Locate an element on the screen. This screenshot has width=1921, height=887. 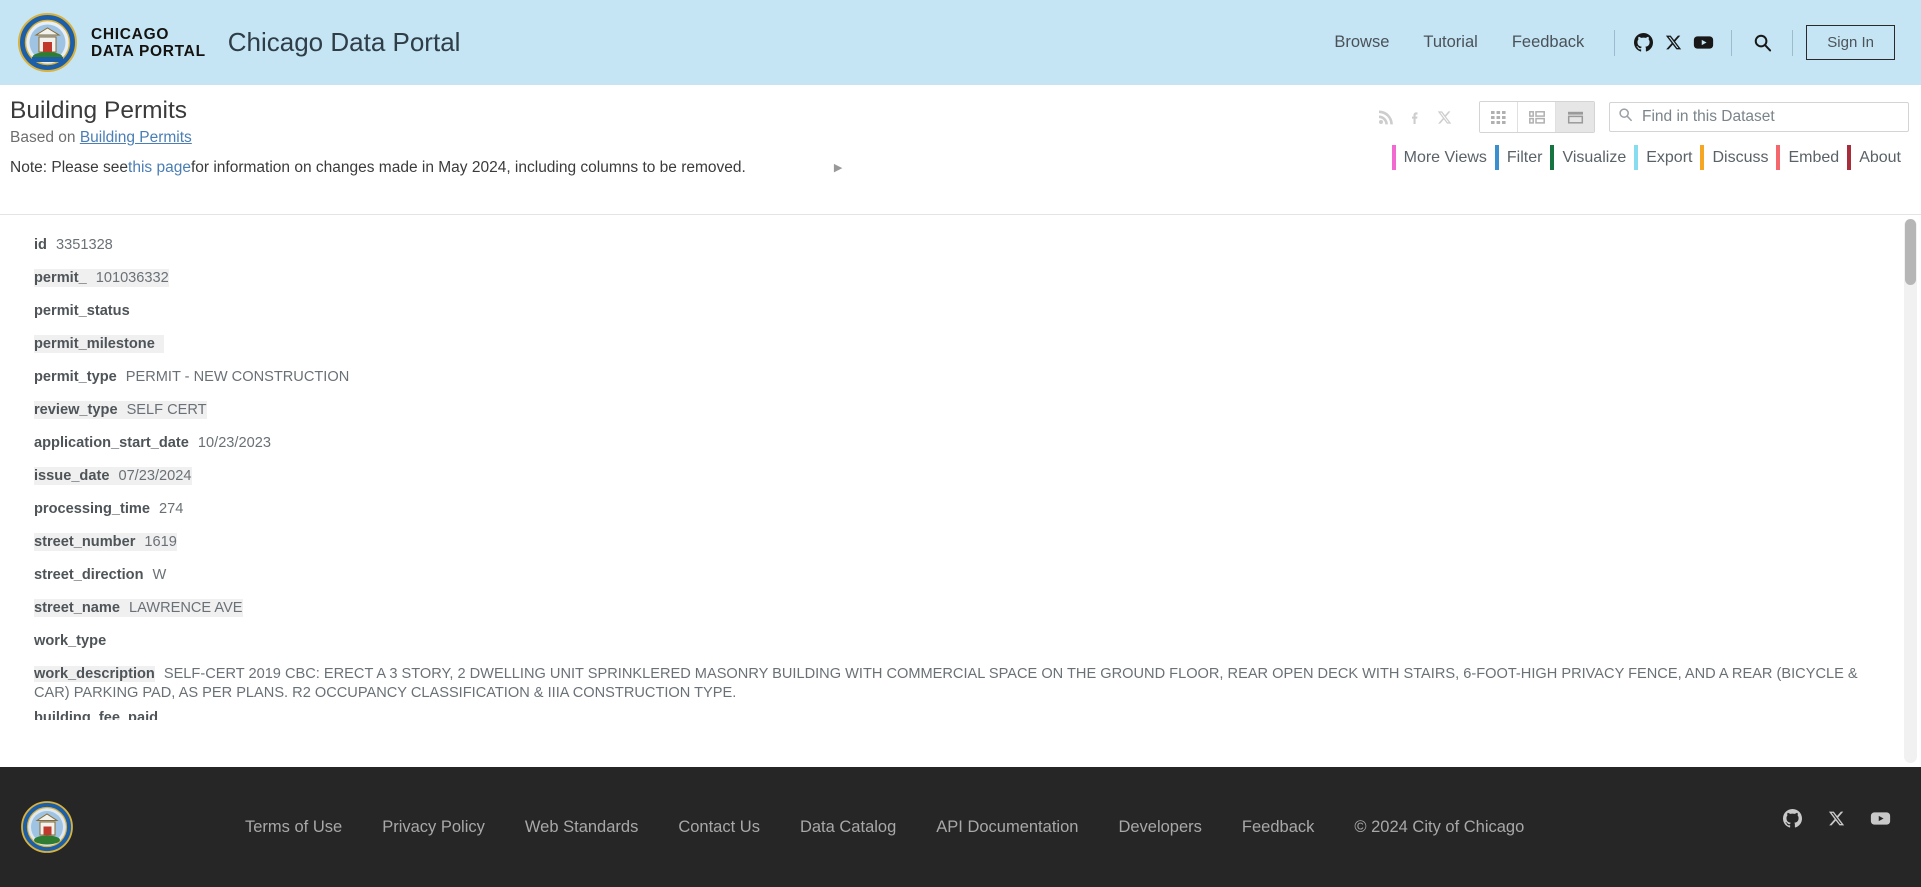
field-value: 3351328 is located at coordinates (84, 245).